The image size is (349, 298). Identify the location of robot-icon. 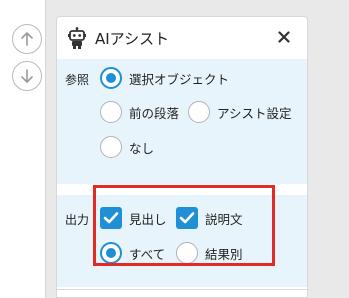
(77, 38).